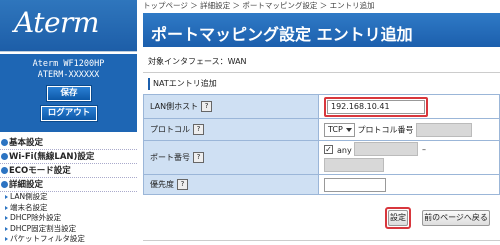 The image size is (500, 245). What do you see at coordinates (259, 6) in the screenshot?
I see `breadcrumb: トップページ ＞ 詳細設定 ＞ ポートマッピング設定 ＞ エントリ追加` at bounding box center [259, 6].